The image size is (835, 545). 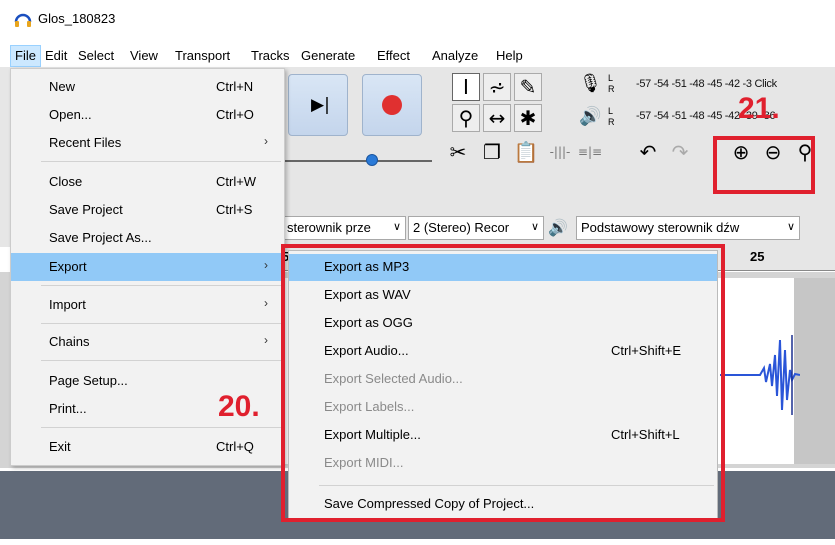 I want to click on menu-item-shortcut: Ctrl+O, so click(x=235, y=114).